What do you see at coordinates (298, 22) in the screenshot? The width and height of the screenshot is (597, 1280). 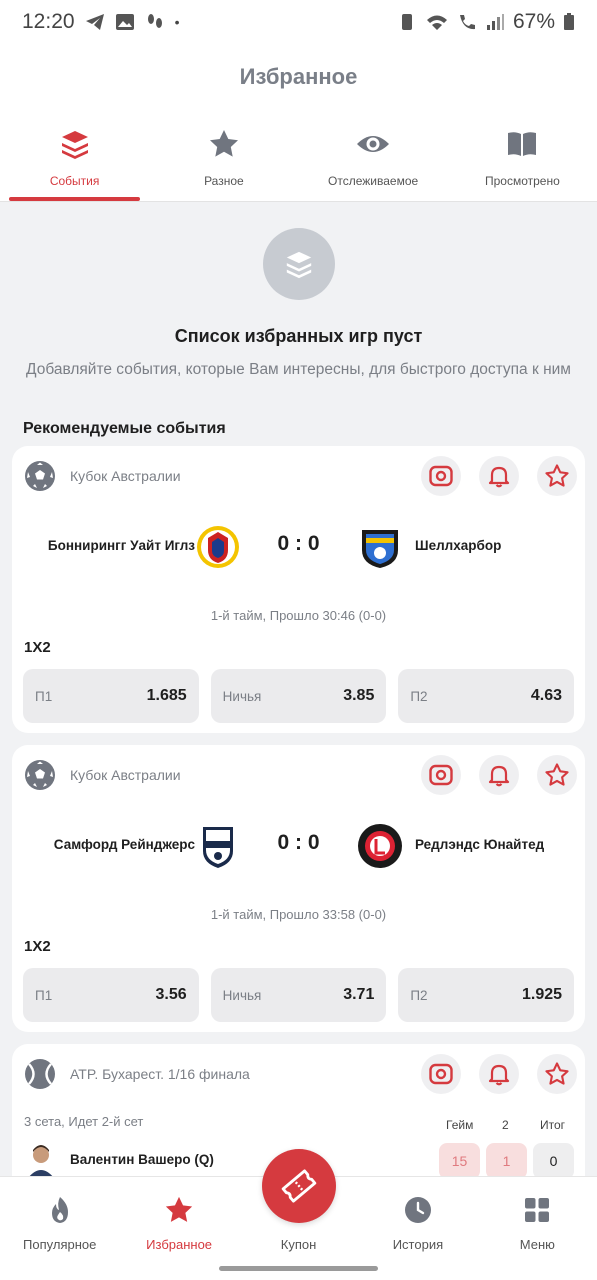 I see `status-bar: 12:20 • 67%` at bounding box center [298, 22].